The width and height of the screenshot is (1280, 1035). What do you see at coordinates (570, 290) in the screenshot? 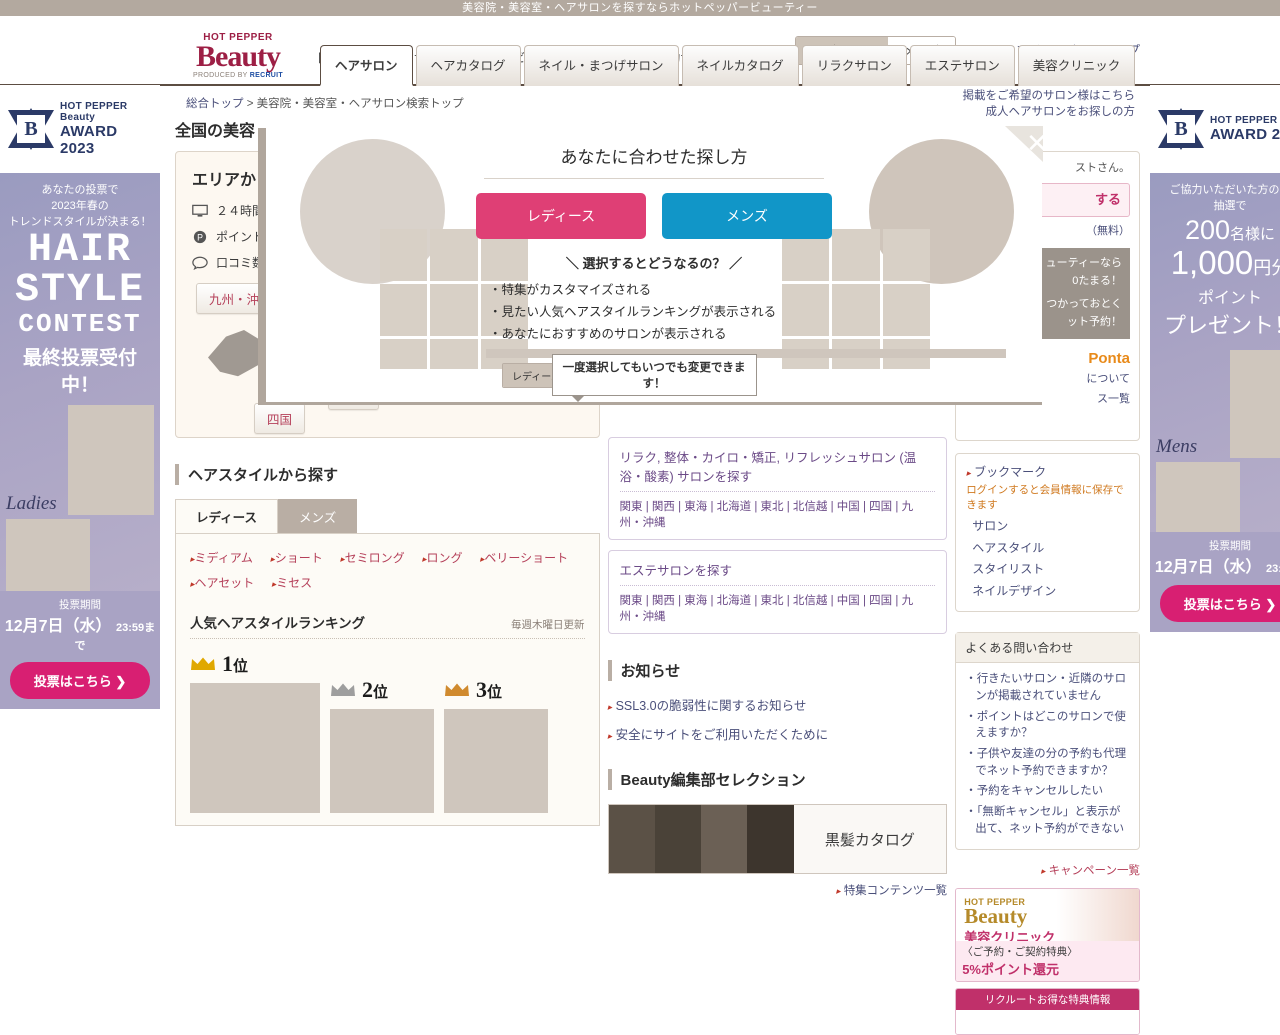
I see `modal-benefit-item: ・特集がカスタマイズされる` at bounding box center [570, 290].